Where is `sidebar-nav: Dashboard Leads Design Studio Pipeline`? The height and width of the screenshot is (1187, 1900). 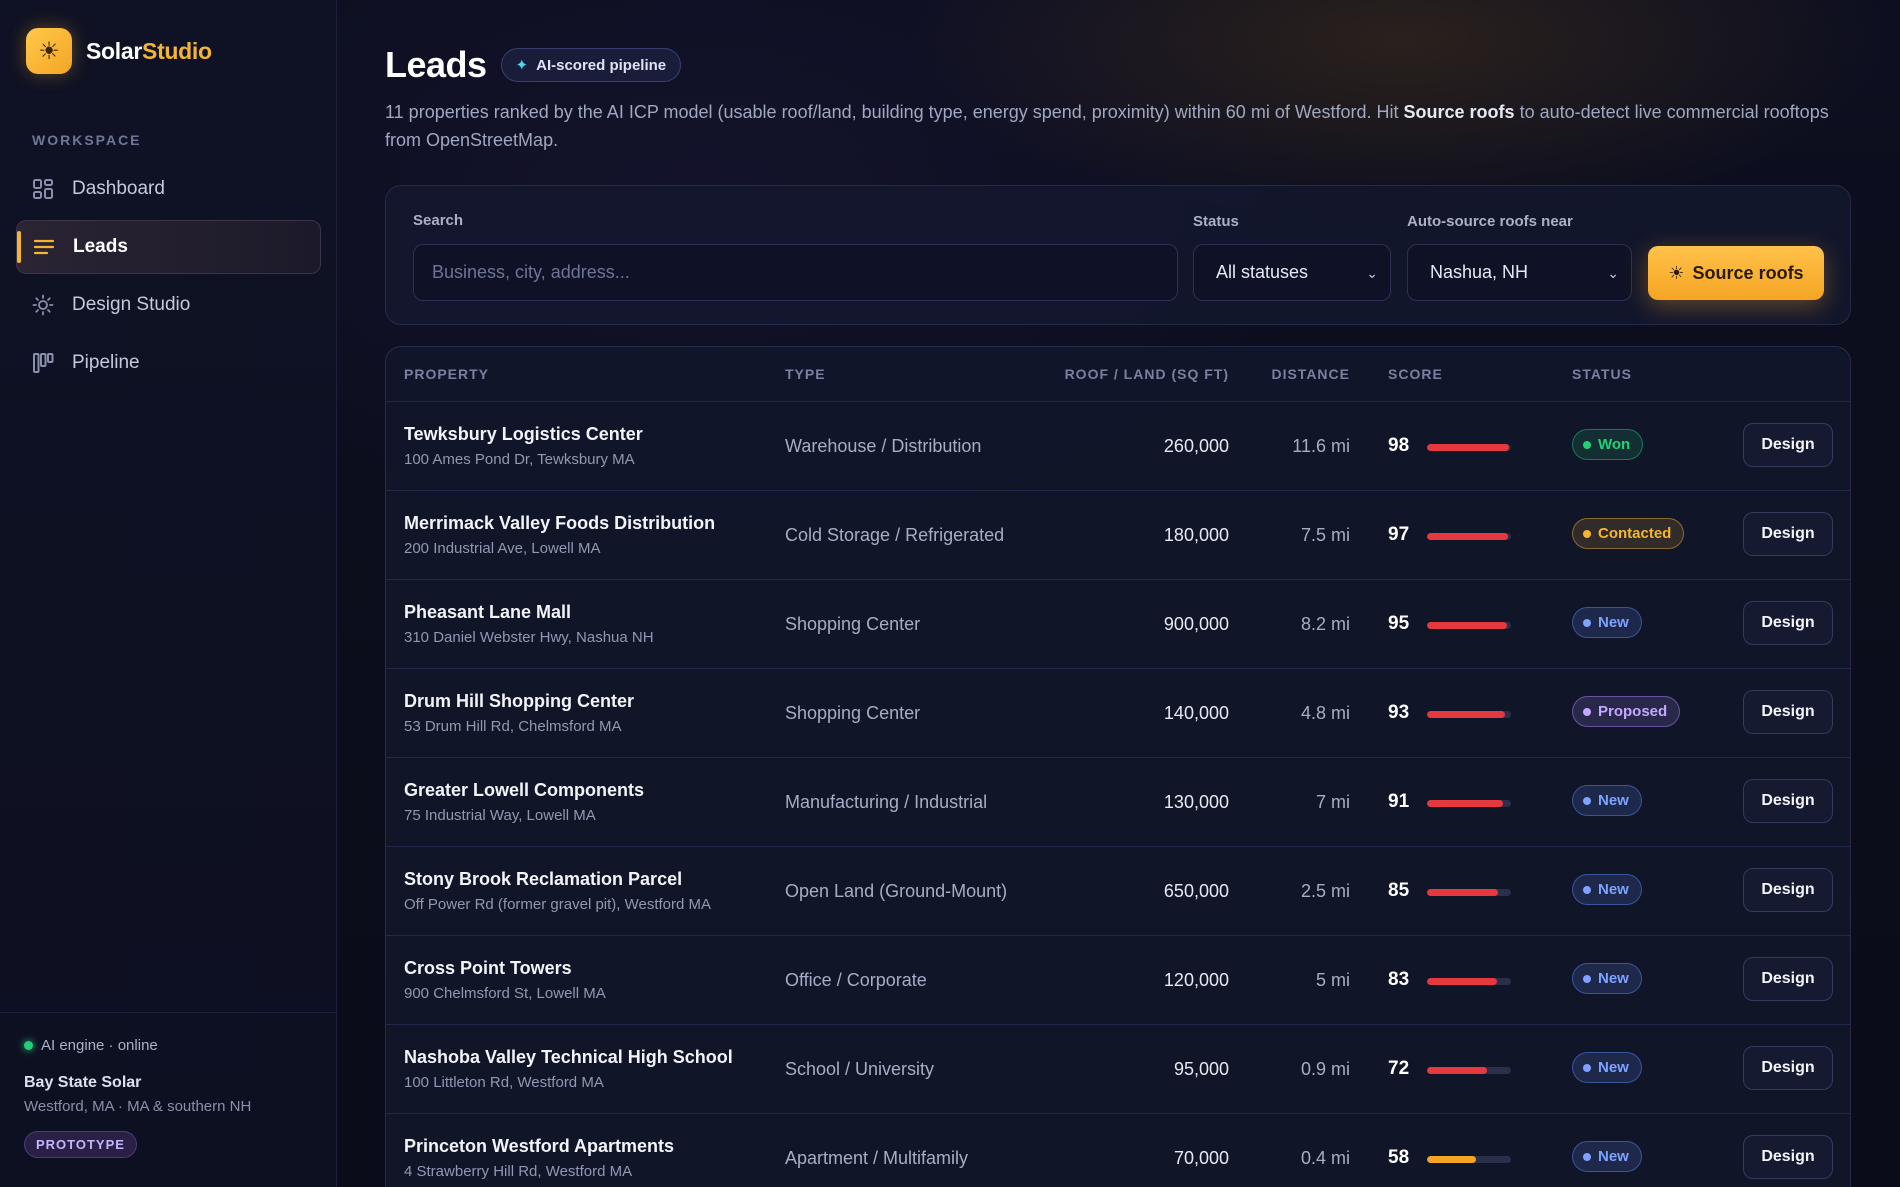 sidebar-nav: Dashboard Leads Design Studio Pipeline is located at coordinates (168, 278).